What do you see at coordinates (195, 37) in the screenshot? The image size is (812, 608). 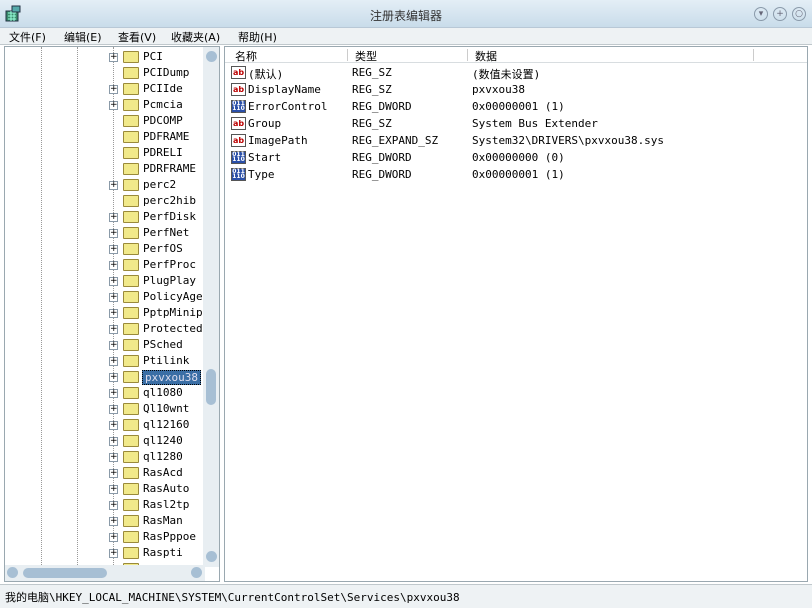 I see `menu-favorites: 收藏夹(A)` at bounding box center [195, 37].